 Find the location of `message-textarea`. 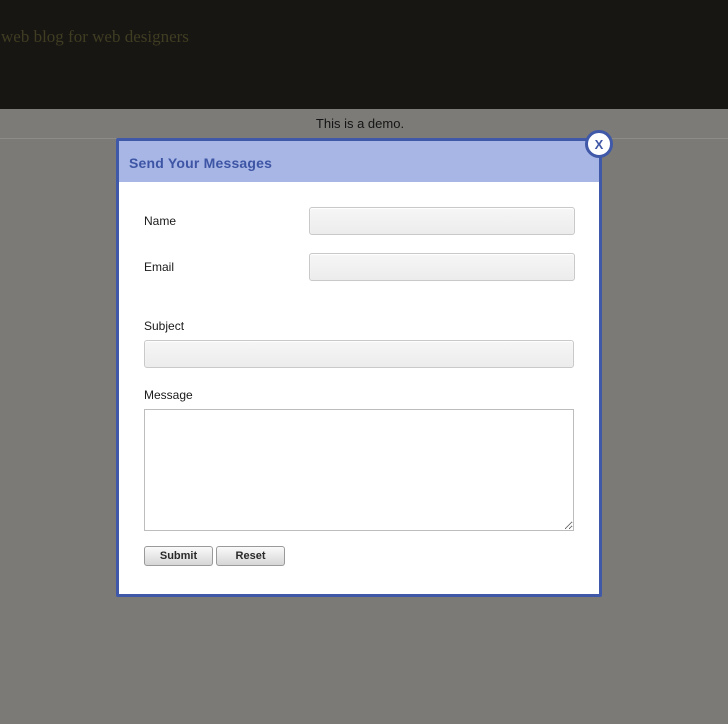

message-textarea is located at coordinates (359, 470).